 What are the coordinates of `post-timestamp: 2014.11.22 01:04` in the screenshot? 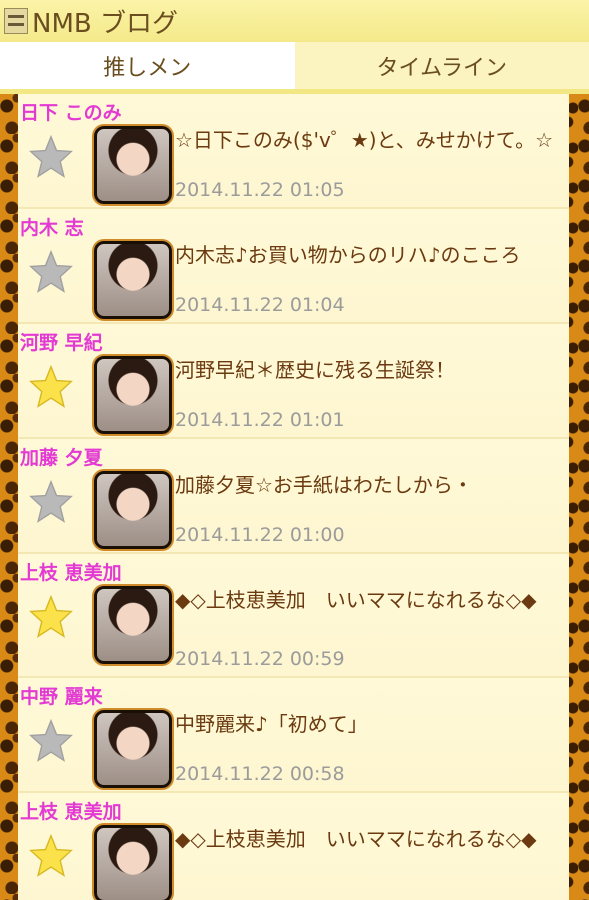 It's located at (260, 305).